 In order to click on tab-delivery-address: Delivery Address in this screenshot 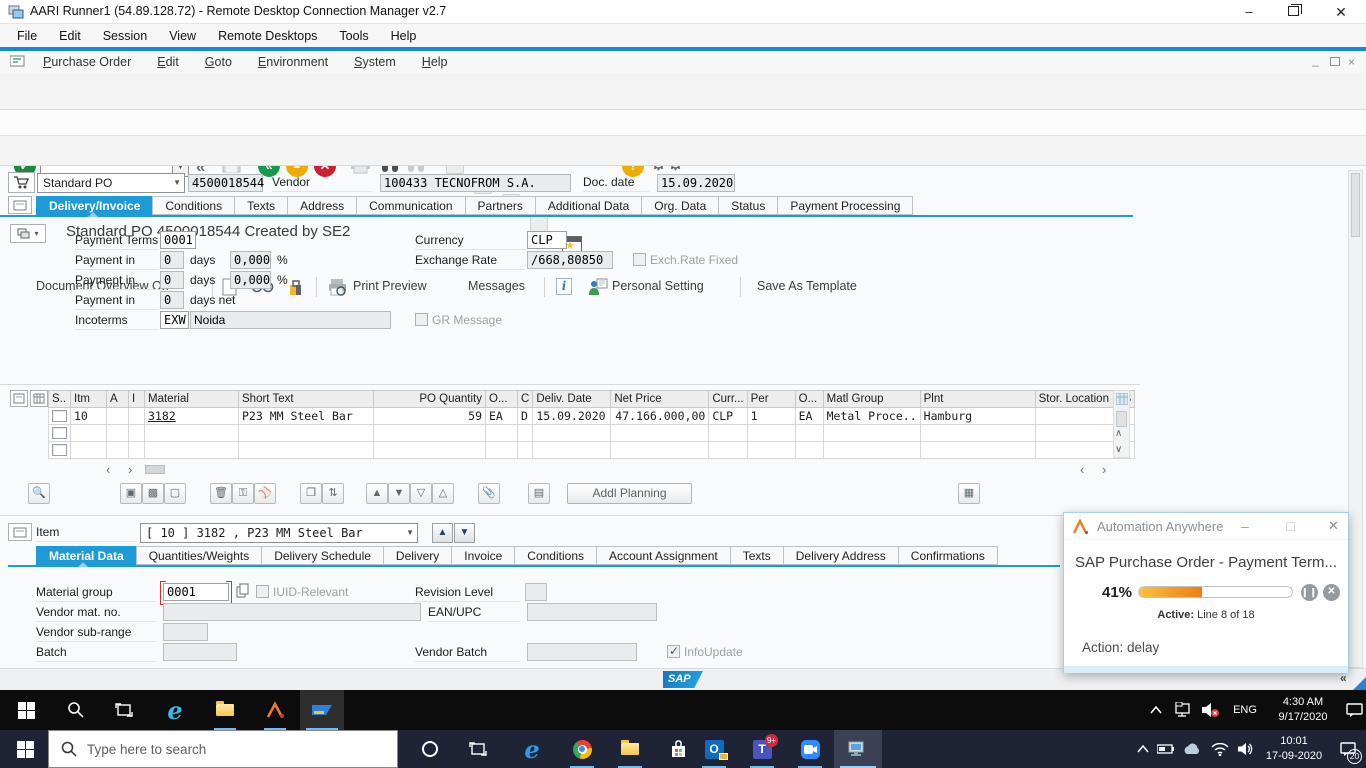, I will do `click(840, 555)`.